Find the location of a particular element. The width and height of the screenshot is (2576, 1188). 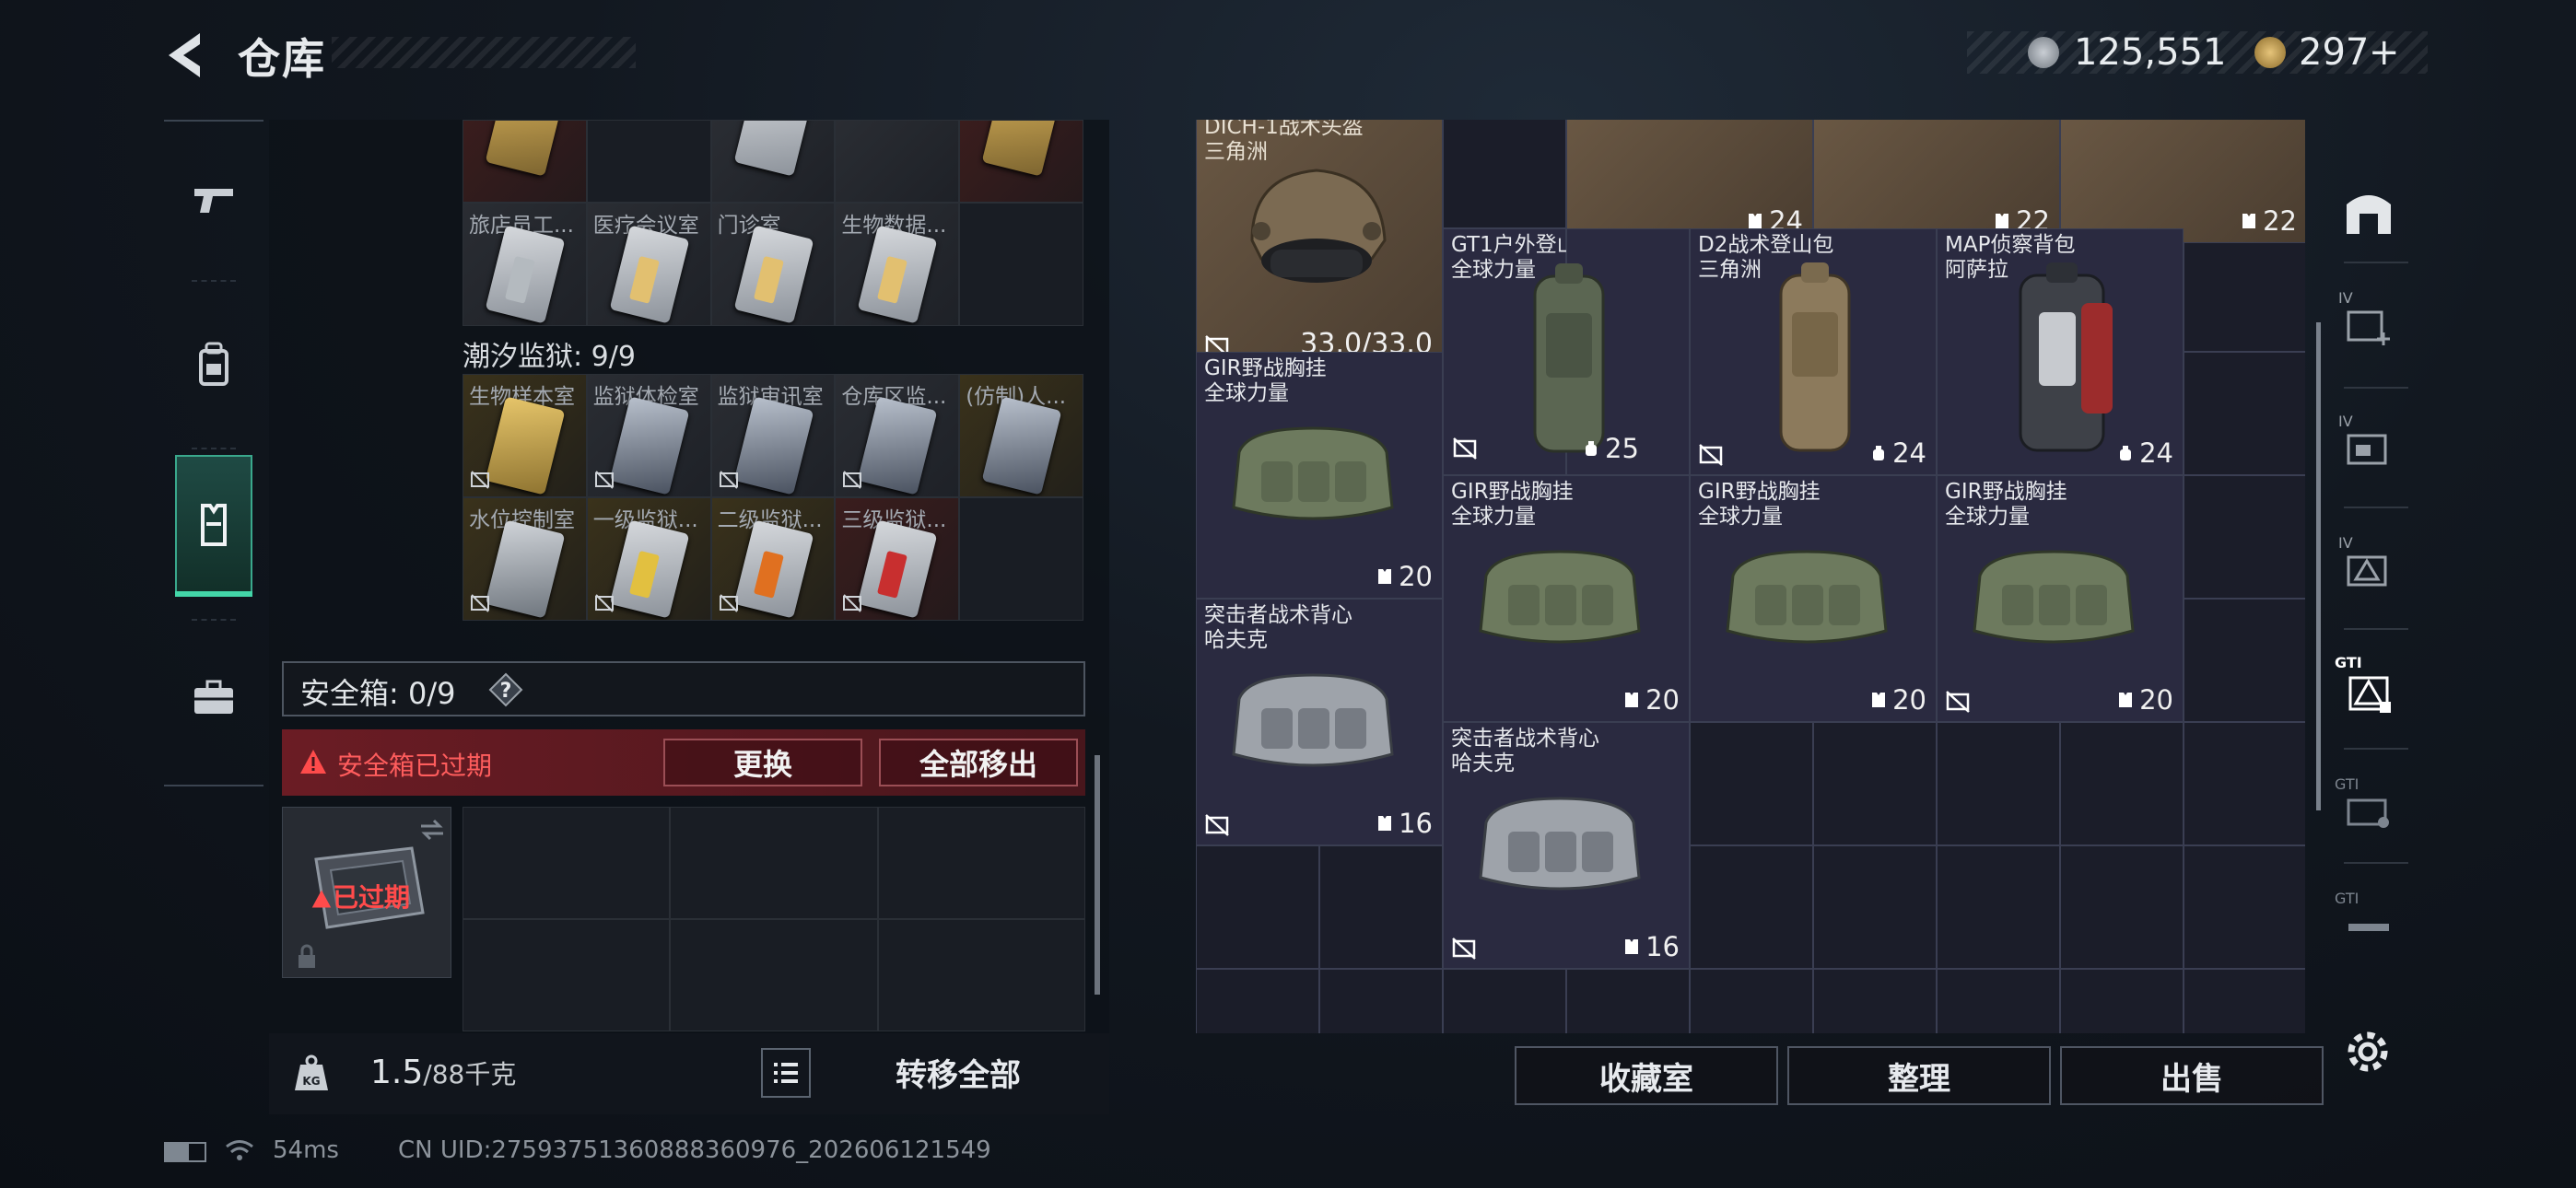

transfer-all-button: 转移全部 is located at coordinates (958, 1072).